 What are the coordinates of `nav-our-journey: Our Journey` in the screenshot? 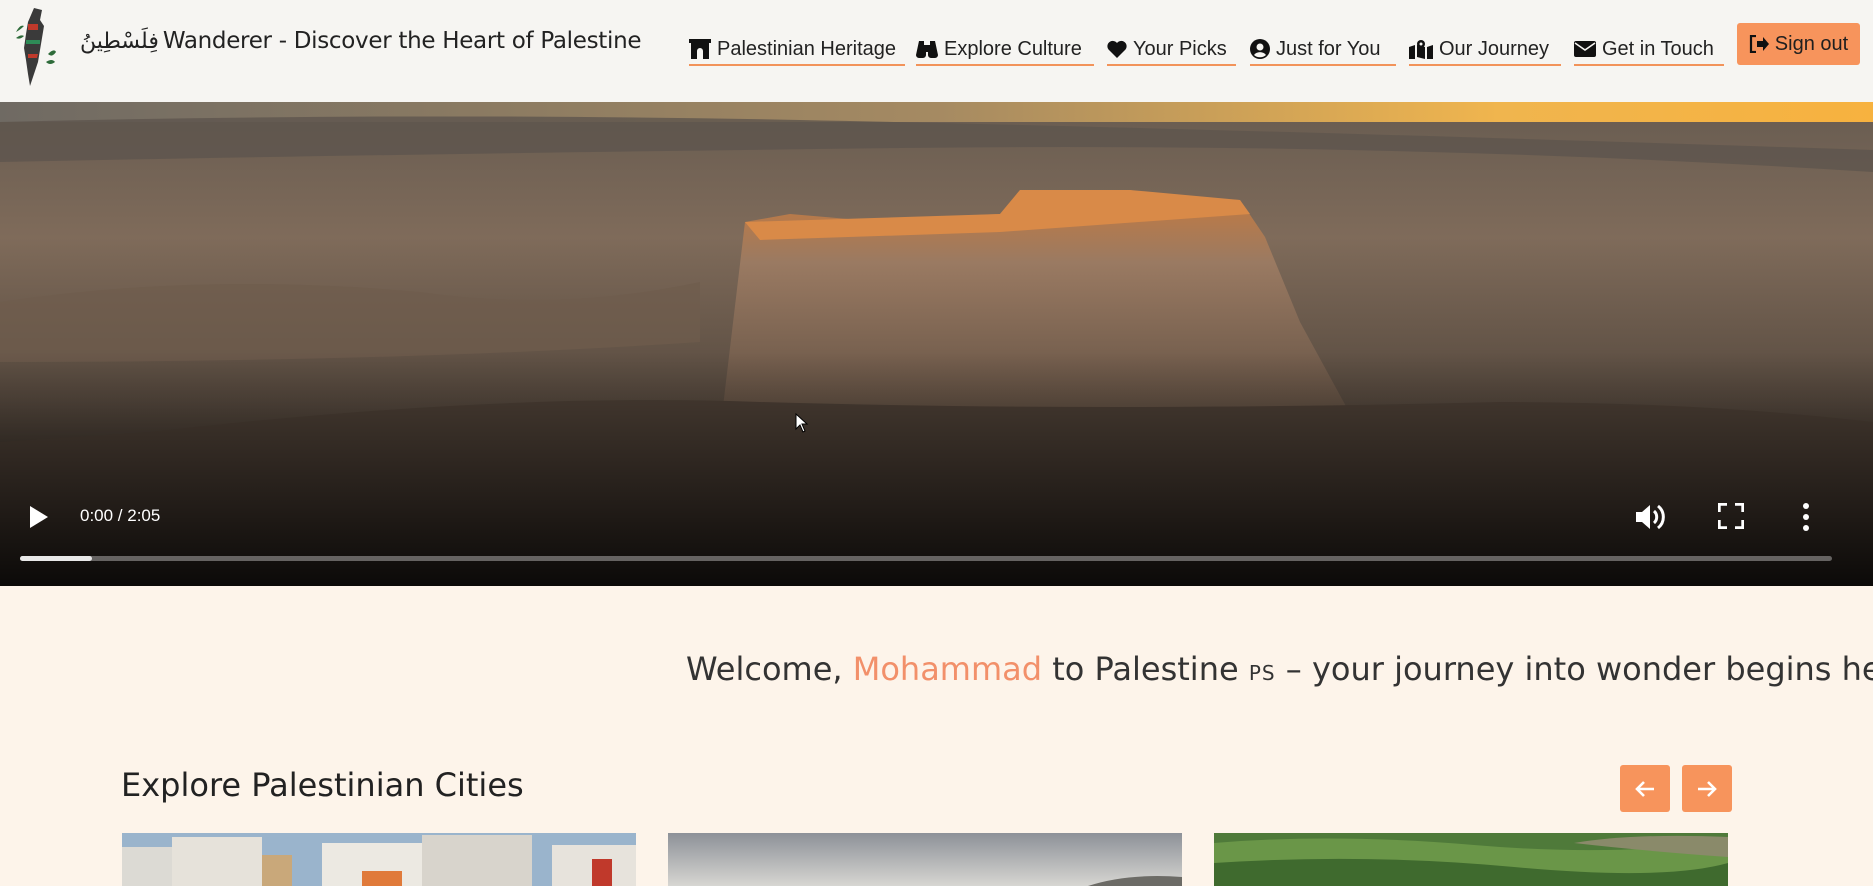 It's located at (1485, 50).